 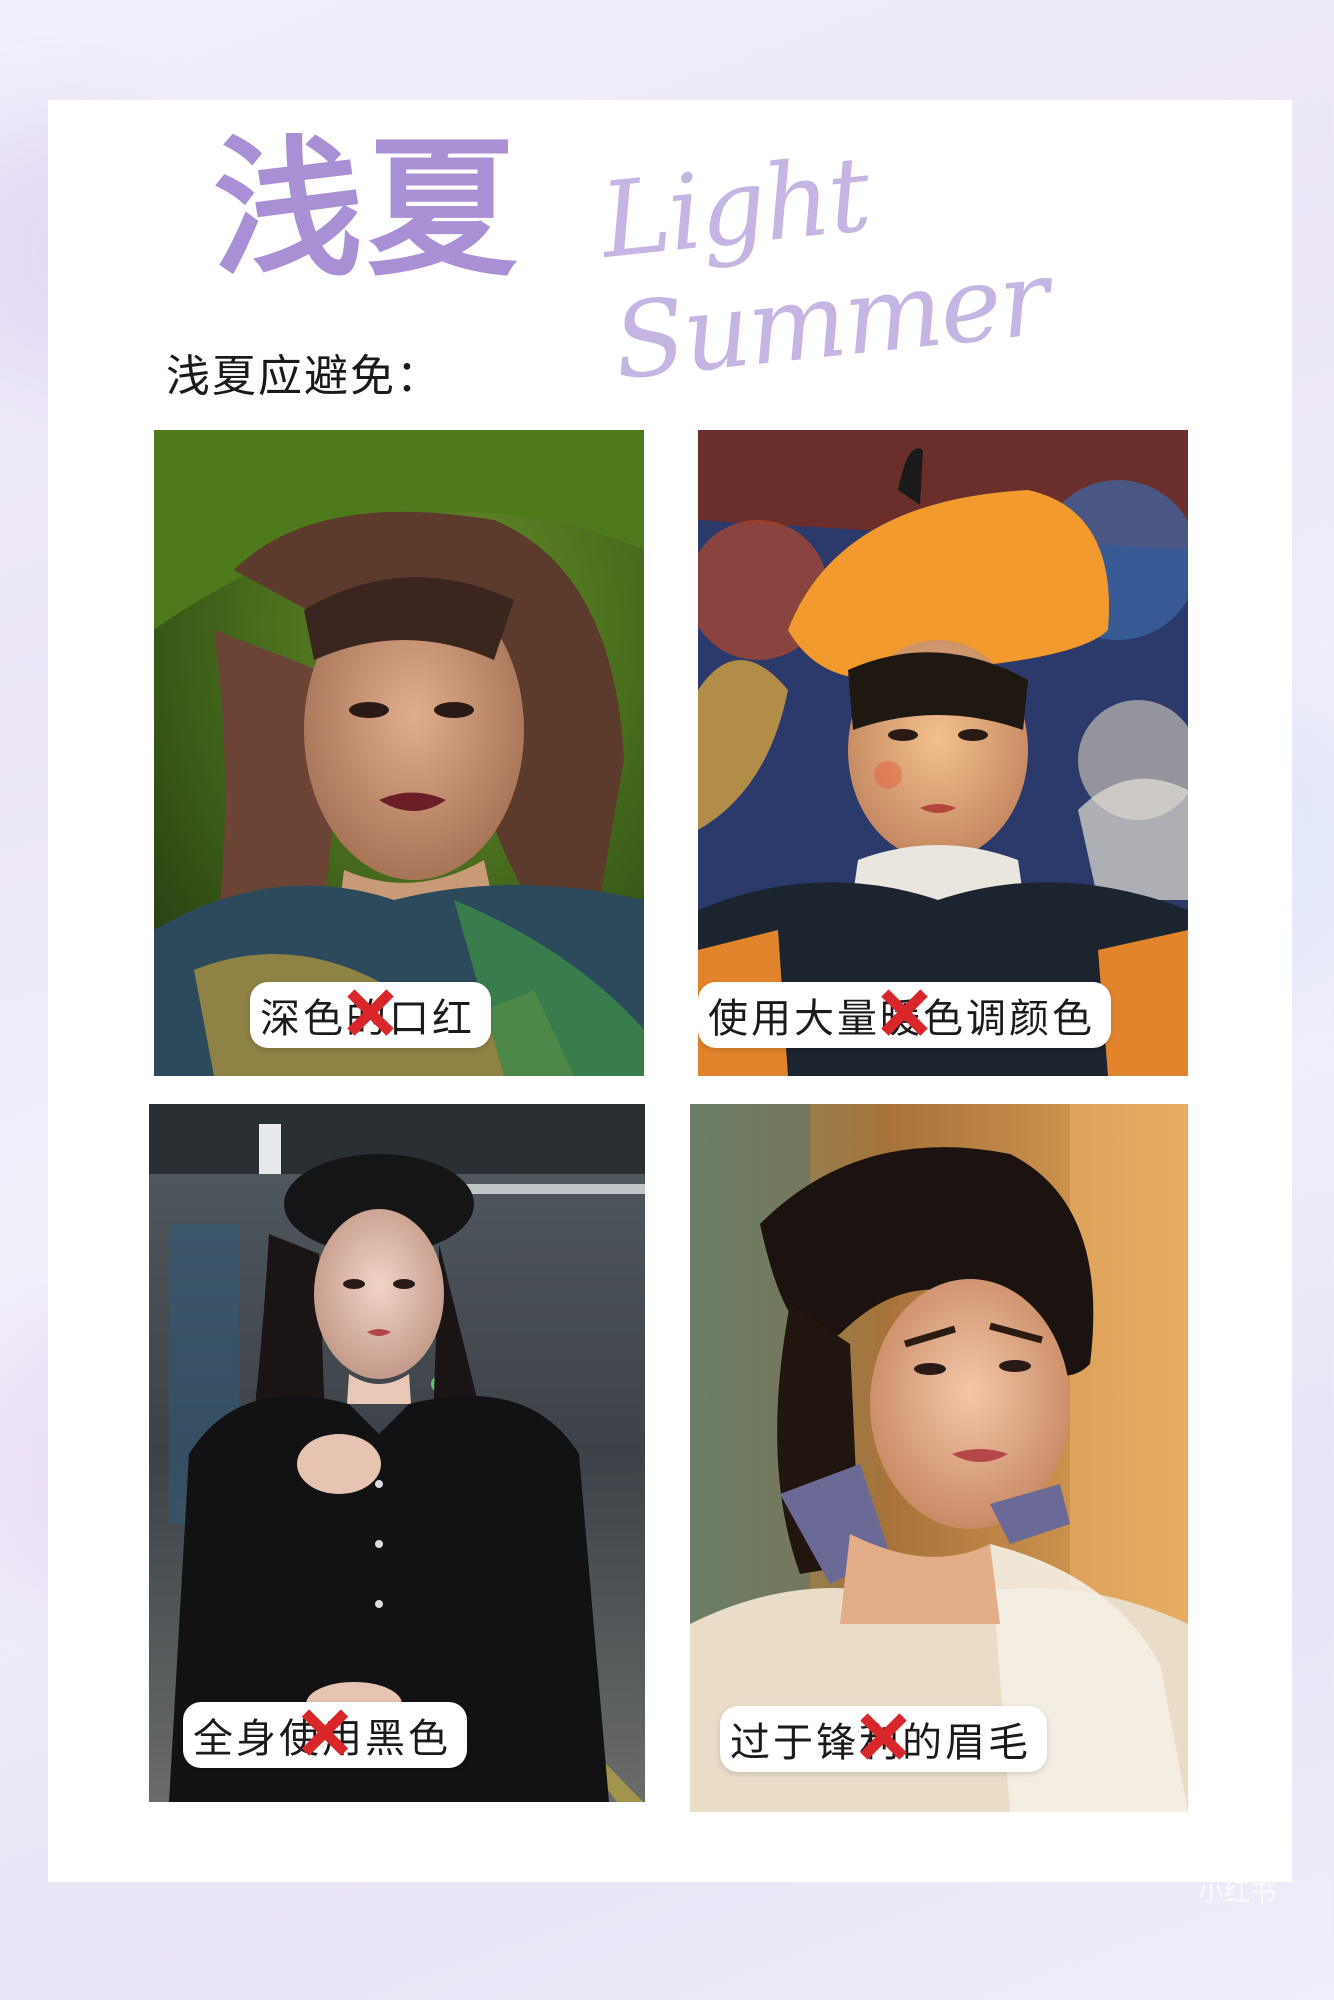 What do you see at coordinates (1237, 1893) in the screenshot?
I see `watermark: 小红书` at bounding box center [1237, 1893].